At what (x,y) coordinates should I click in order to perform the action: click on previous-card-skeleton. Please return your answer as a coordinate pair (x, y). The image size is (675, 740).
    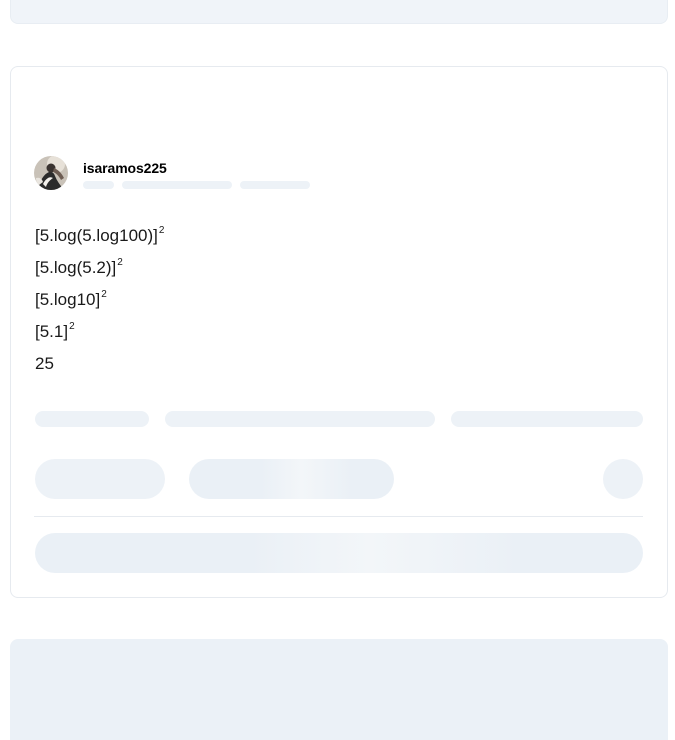
    Looking at the image, I should click on (339, 12).